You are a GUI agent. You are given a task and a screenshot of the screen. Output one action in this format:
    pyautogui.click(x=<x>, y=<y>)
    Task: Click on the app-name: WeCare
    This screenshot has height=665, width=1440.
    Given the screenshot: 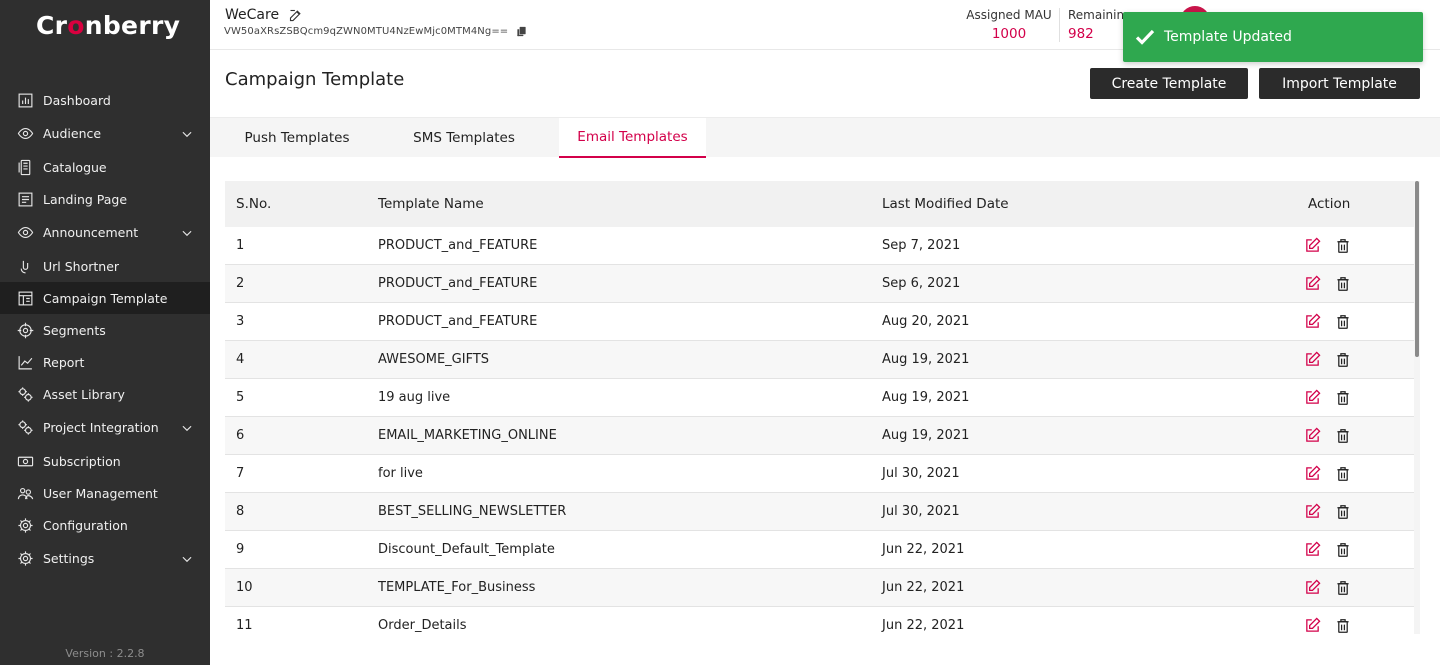 What is the action you would take?
    pyautogui.click(x=252, y=15)
    